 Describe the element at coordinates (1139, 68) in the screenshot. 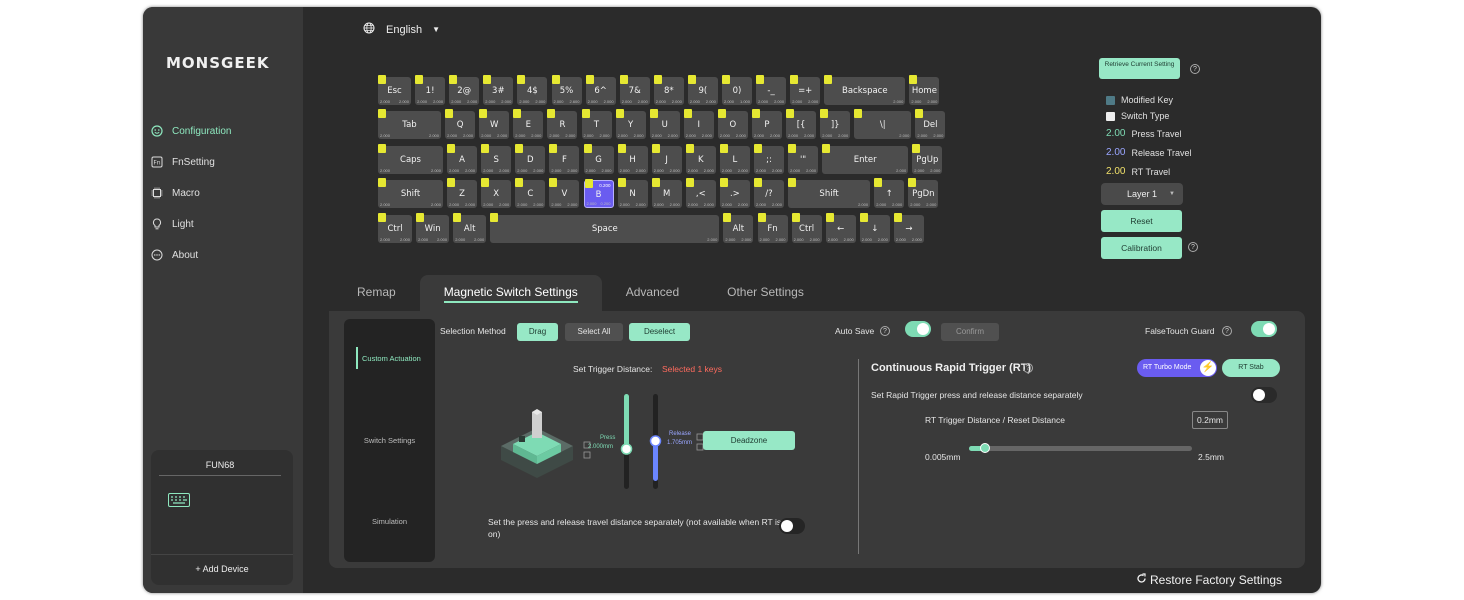

I see `retrieve-current-setting-button: Retrieve Current Setting` at that location.